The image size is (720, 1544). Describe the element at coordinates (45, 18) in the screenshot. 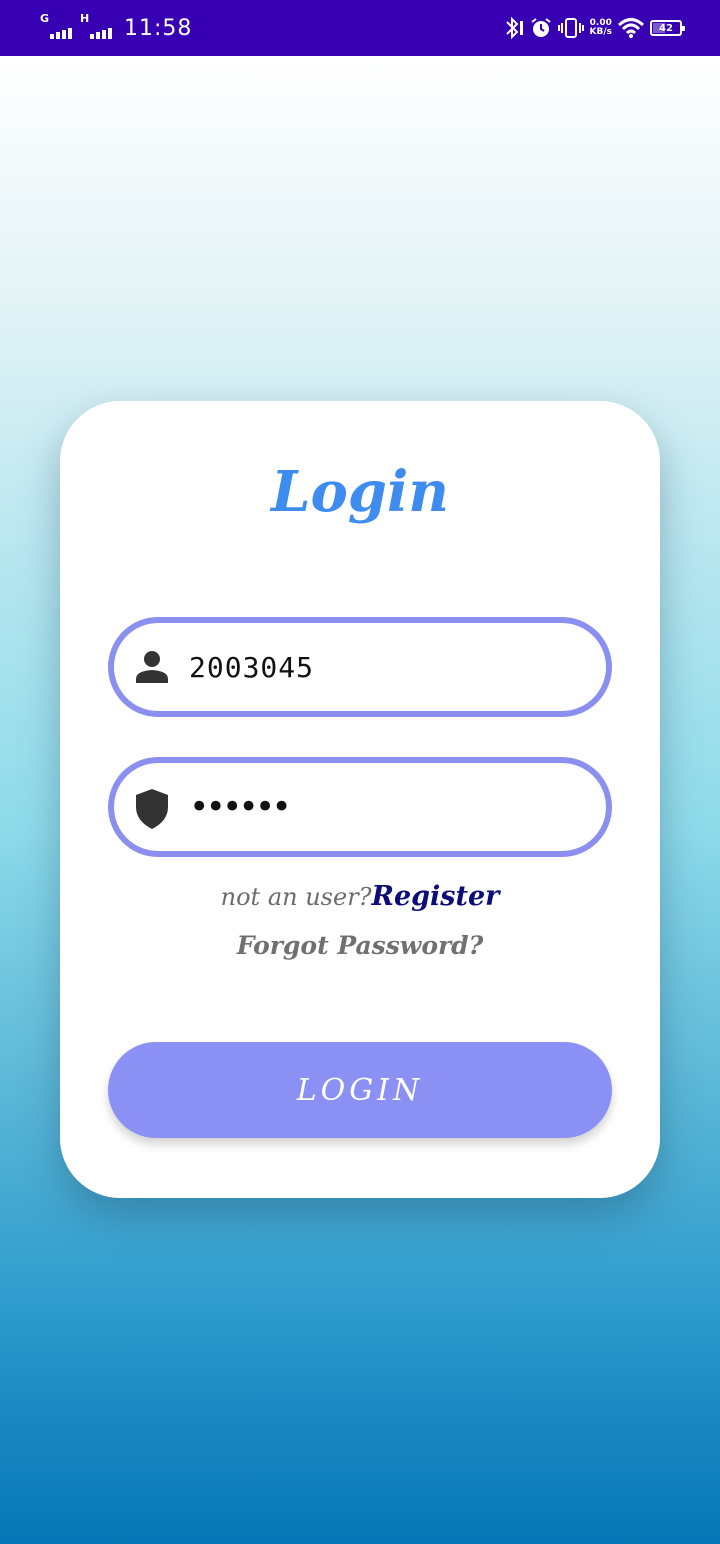

I see `sim1-network-type: G` at that location.